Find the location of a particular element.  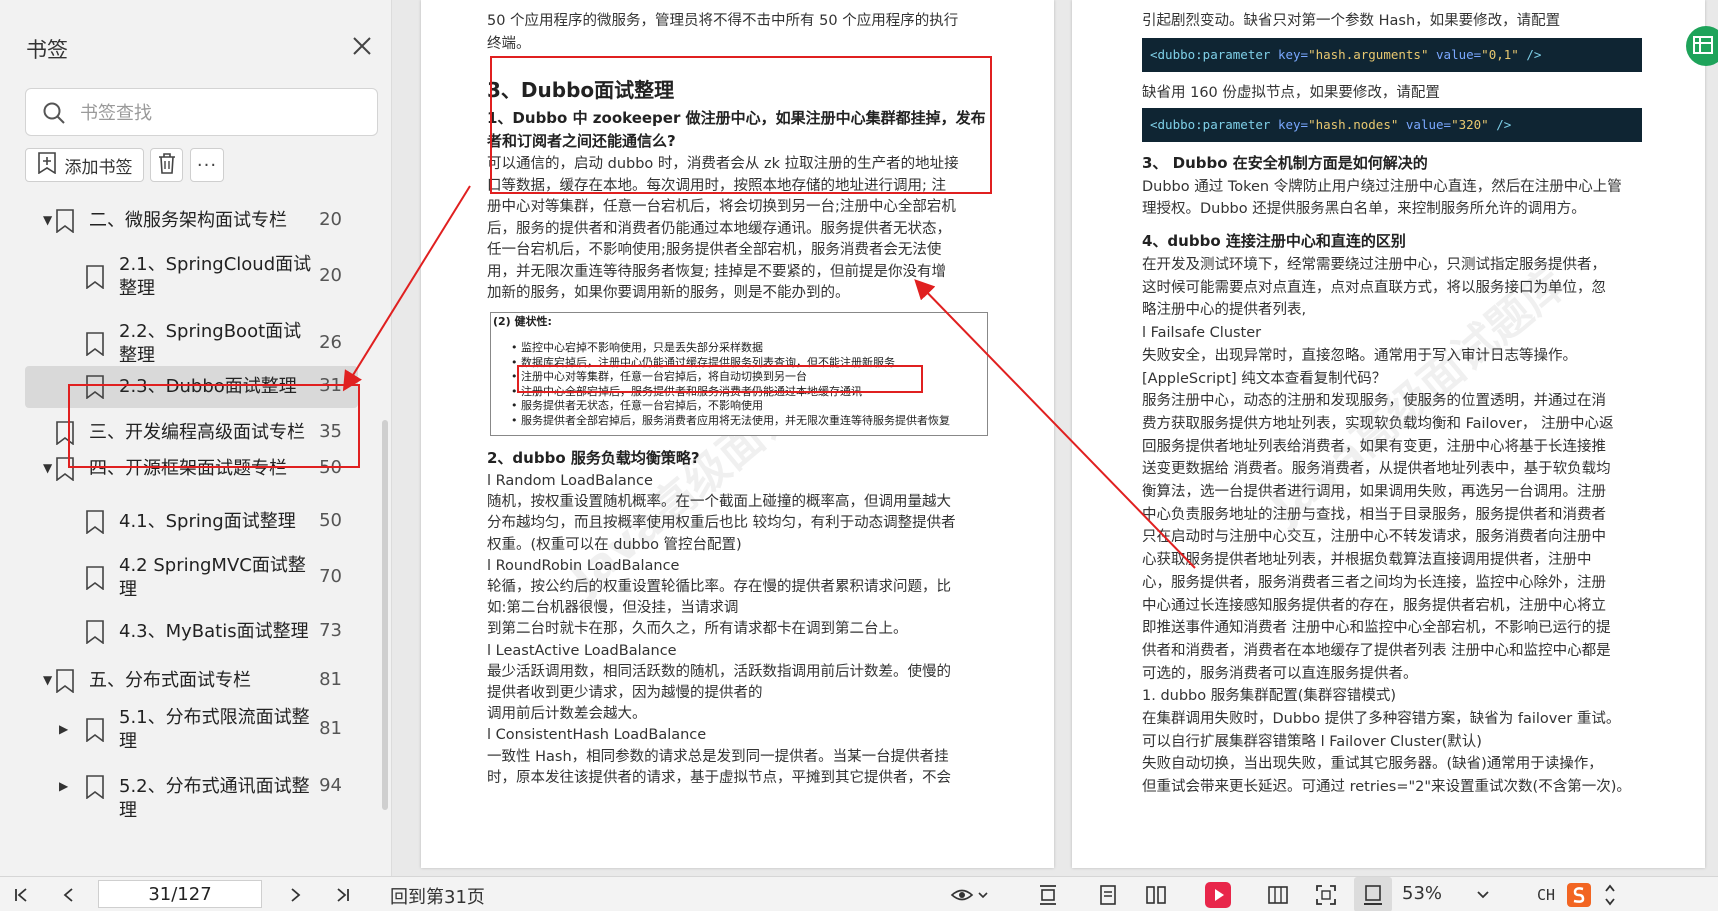

text-line: 只在启动时与注册中心交互，注册中心不转发请求，服务消费者向注册中 is located at coordinates (1374, 537).